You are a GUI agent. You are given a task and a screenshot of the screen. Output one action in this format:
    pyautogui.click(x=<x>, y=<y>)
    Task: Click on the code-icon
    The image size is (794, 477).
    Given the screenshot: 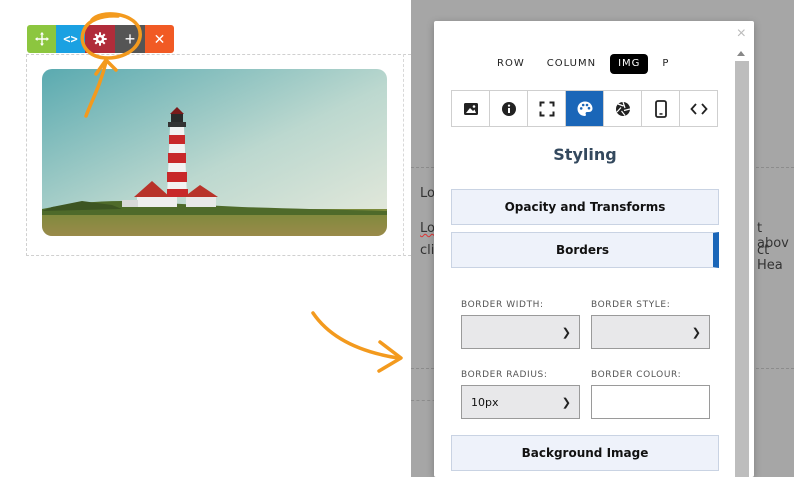 What is the action you would take?
    pyautogui.click(x=698, y=108)
    